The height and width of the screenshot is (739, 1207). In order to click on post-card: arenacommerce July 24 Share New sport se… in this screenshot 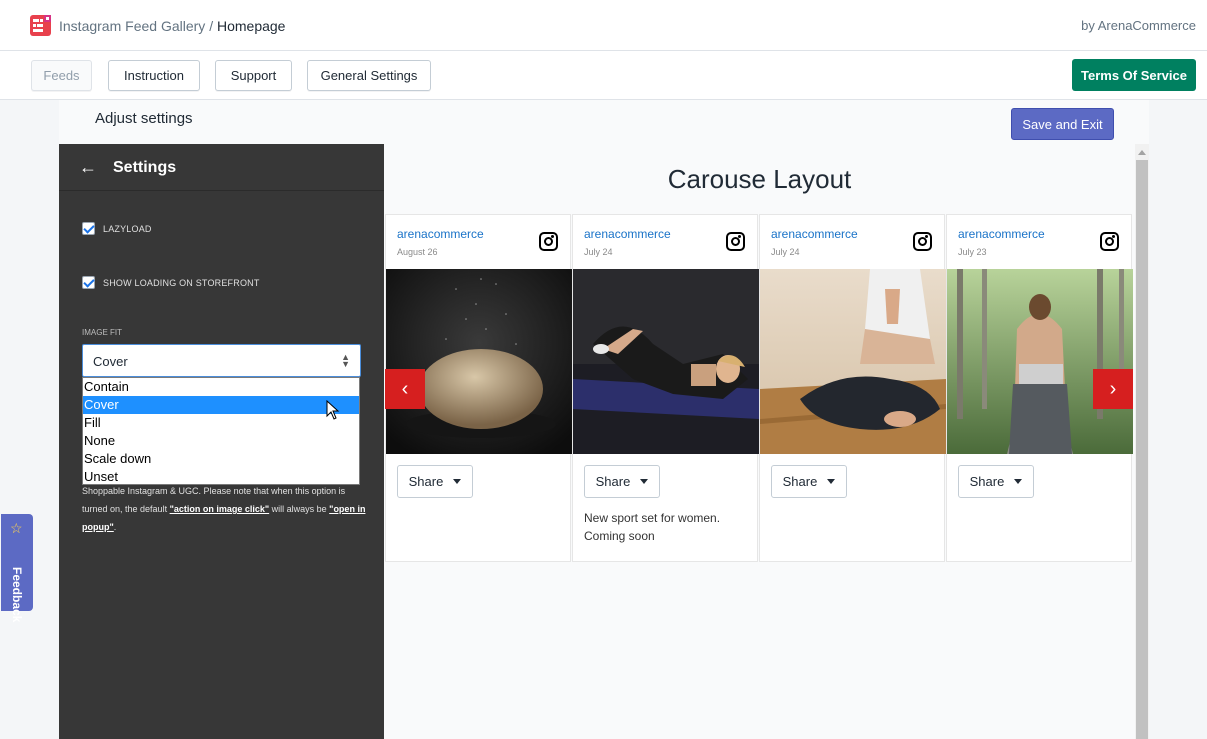, I will do `click(665, 388)`.